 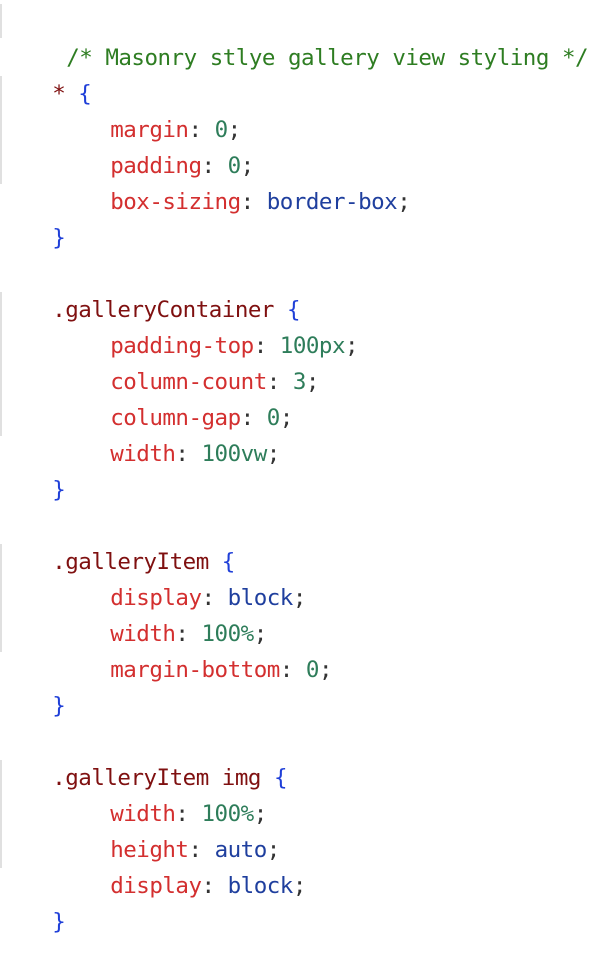 What do you see at coordinates (150, 289) in the screenshot?
I see `code-line: .galleryContainer {` at bounding box center [150, 289].